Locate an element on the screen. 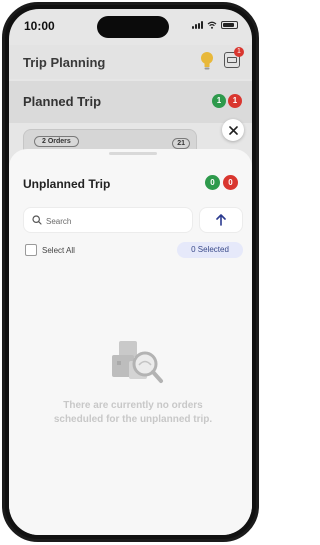 The image size is (320, 545). wifi-icon is located at coordinates (212, 25).